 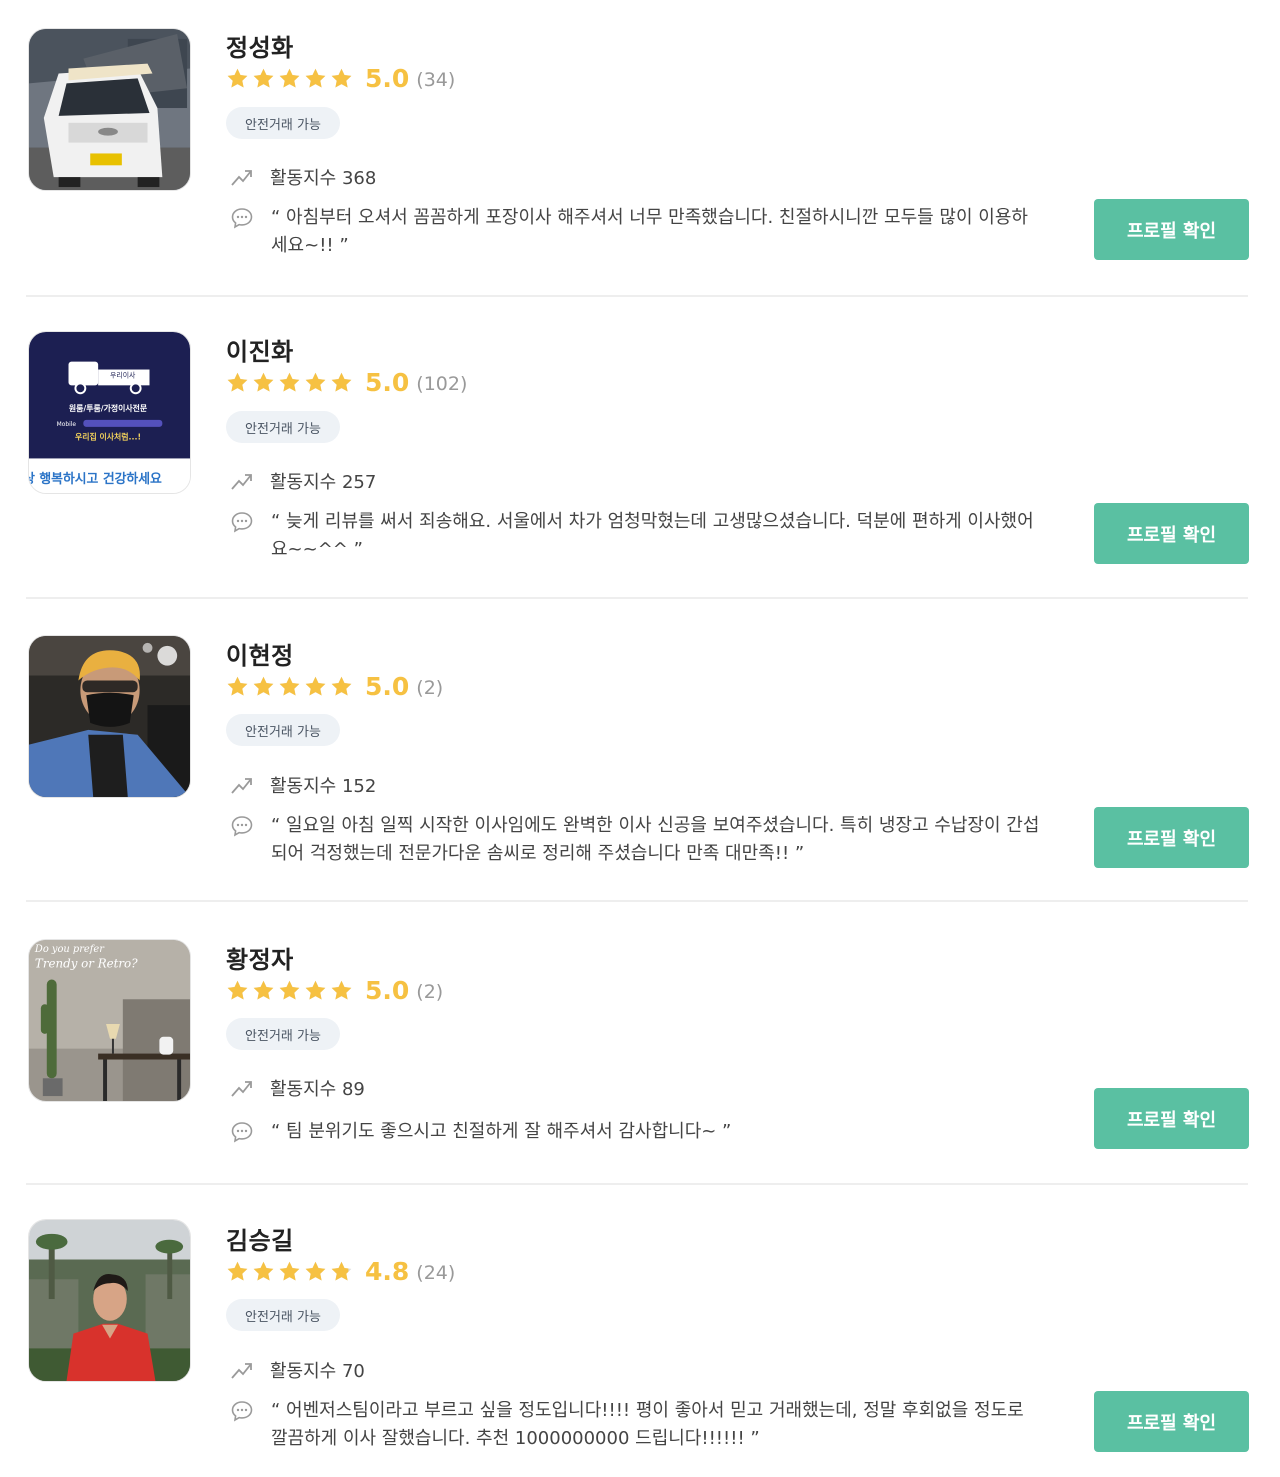 What do you see at coordinates (95, 479) in the screenshot?
I see `logo-banner-text: 상 행복하시고 건강하세요` at bounding box center [95, 479].